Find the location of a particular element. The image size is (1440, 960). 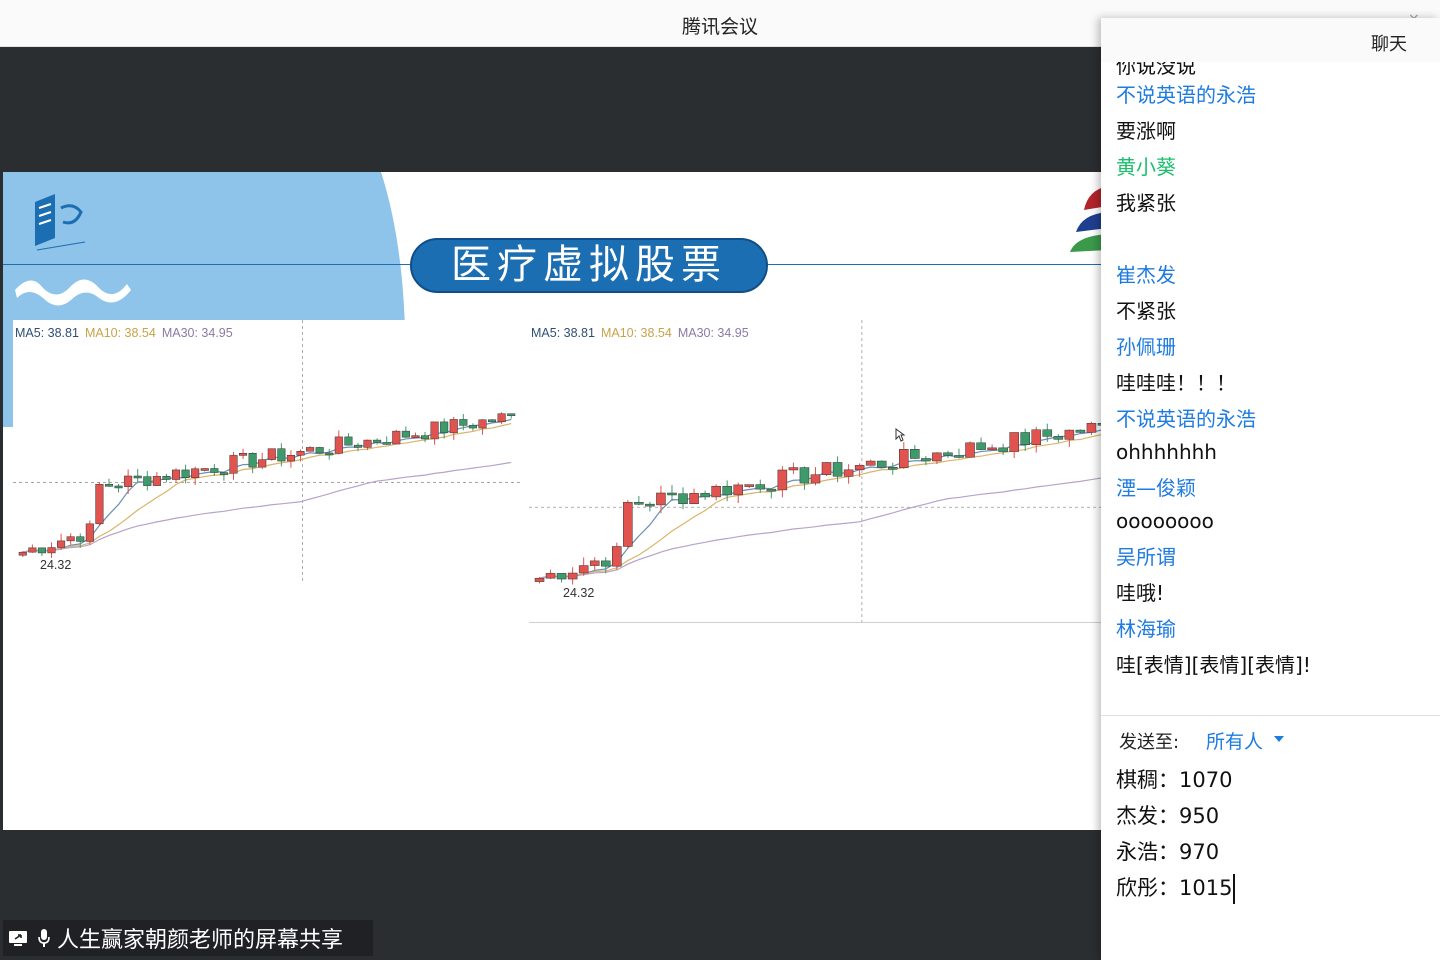

chat-title: 聊天 is located at coordinates (1389, 44).